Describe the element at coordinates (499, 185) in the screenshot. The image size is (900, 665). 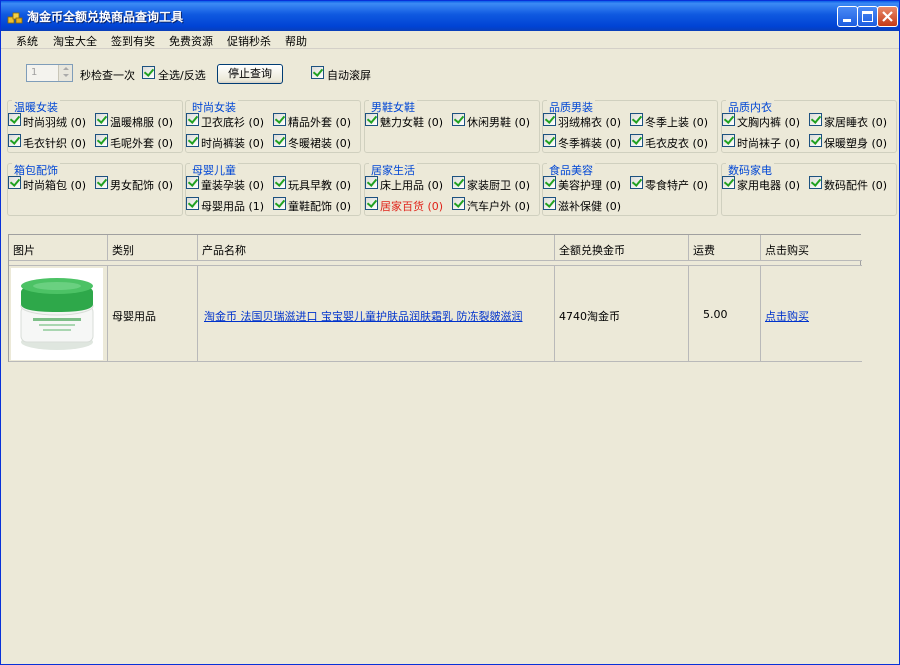
I see `item-label: 家装厨卫 (0)` at that location.